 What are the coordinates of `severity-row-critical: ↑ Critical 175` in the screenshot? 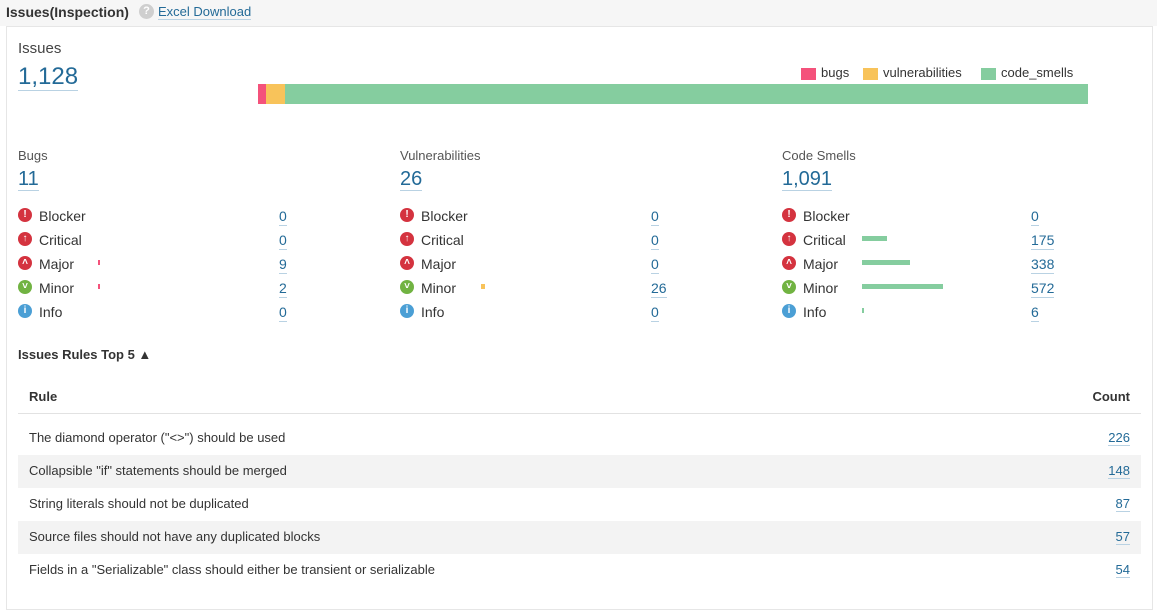 It's located at (962, 240).